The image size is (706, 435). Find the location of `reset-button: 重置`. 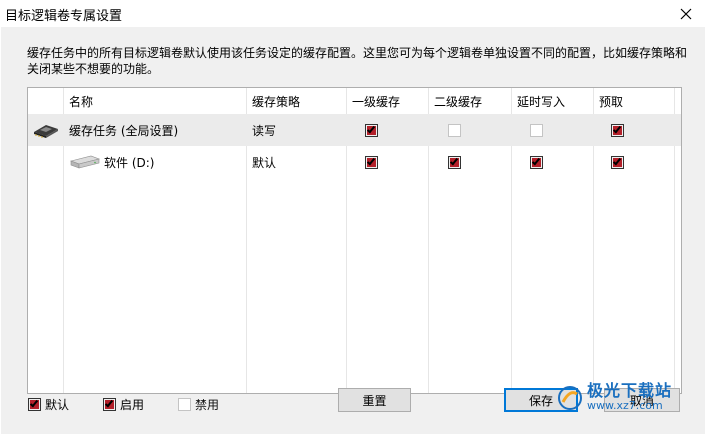

reset-button: 重置 is located at coordinates (374, 400).